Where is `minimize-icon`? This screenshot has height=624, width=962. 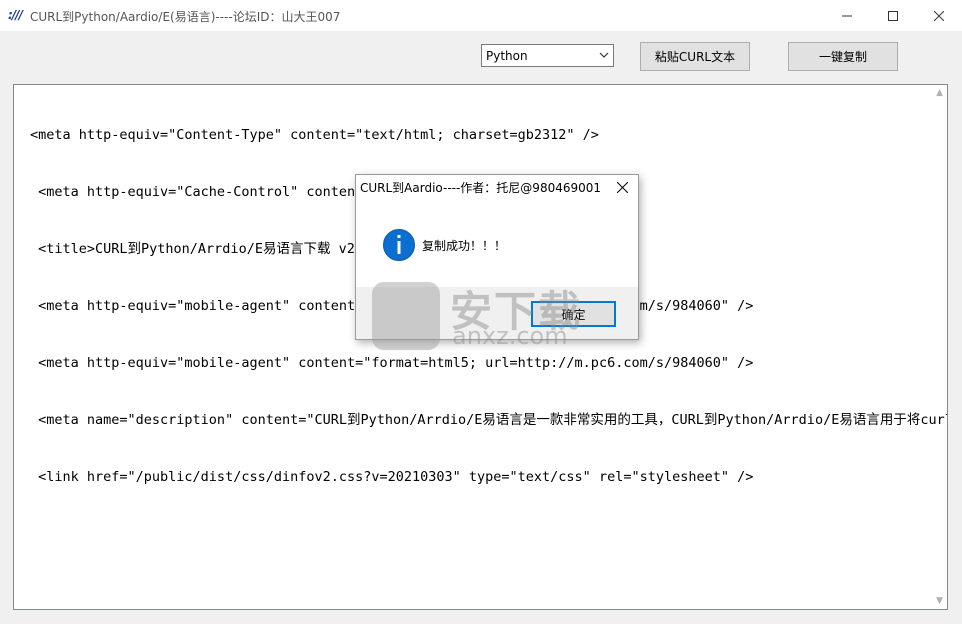
minimize-icon is located at coordinates (847, 15).